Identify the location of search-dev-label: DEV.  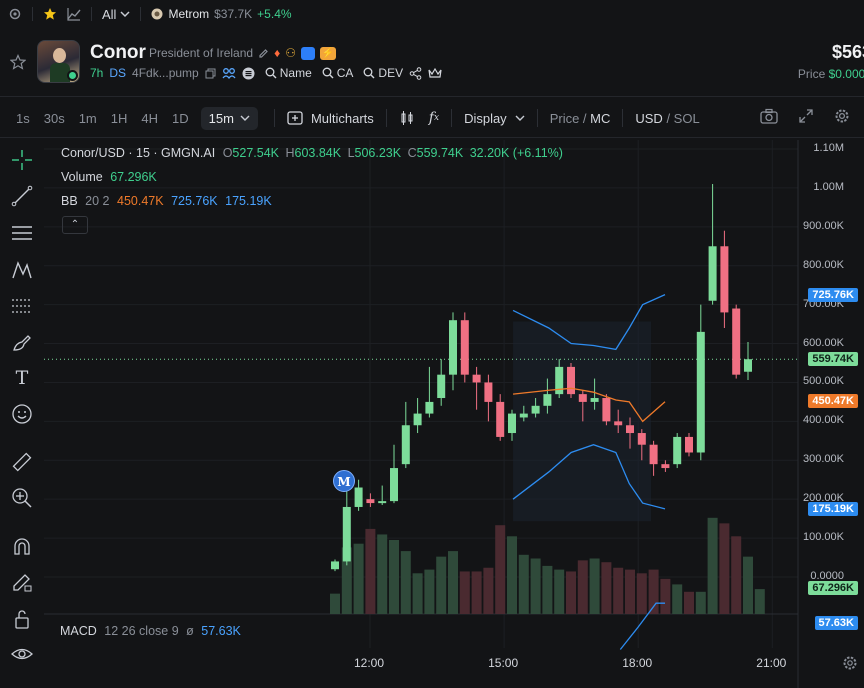
(391, 73).